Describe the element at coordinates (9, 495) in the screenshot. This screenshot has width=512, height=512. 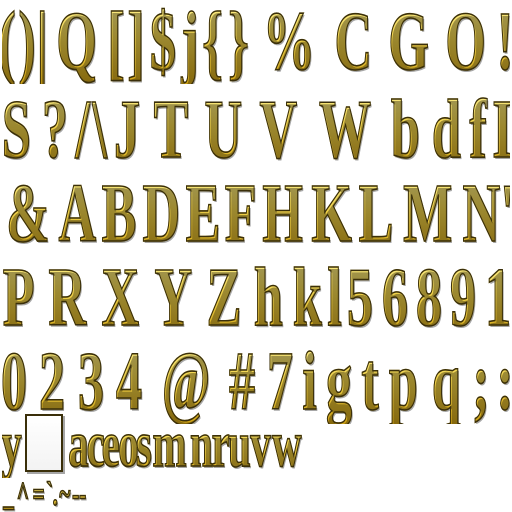
I see `glyph: _` at that location.